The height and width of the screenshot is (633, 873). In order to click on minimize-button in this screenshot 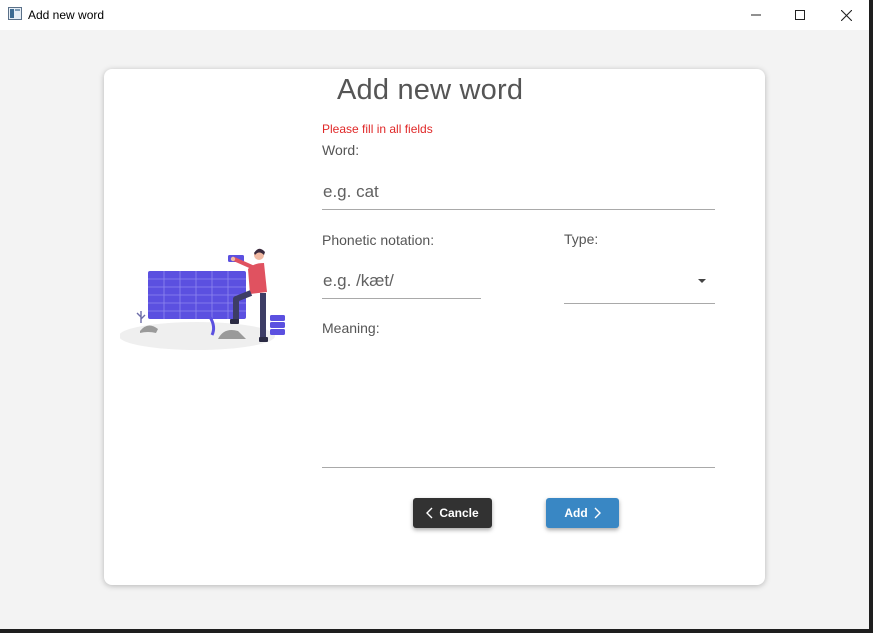, I will do `click(756, 15)`.